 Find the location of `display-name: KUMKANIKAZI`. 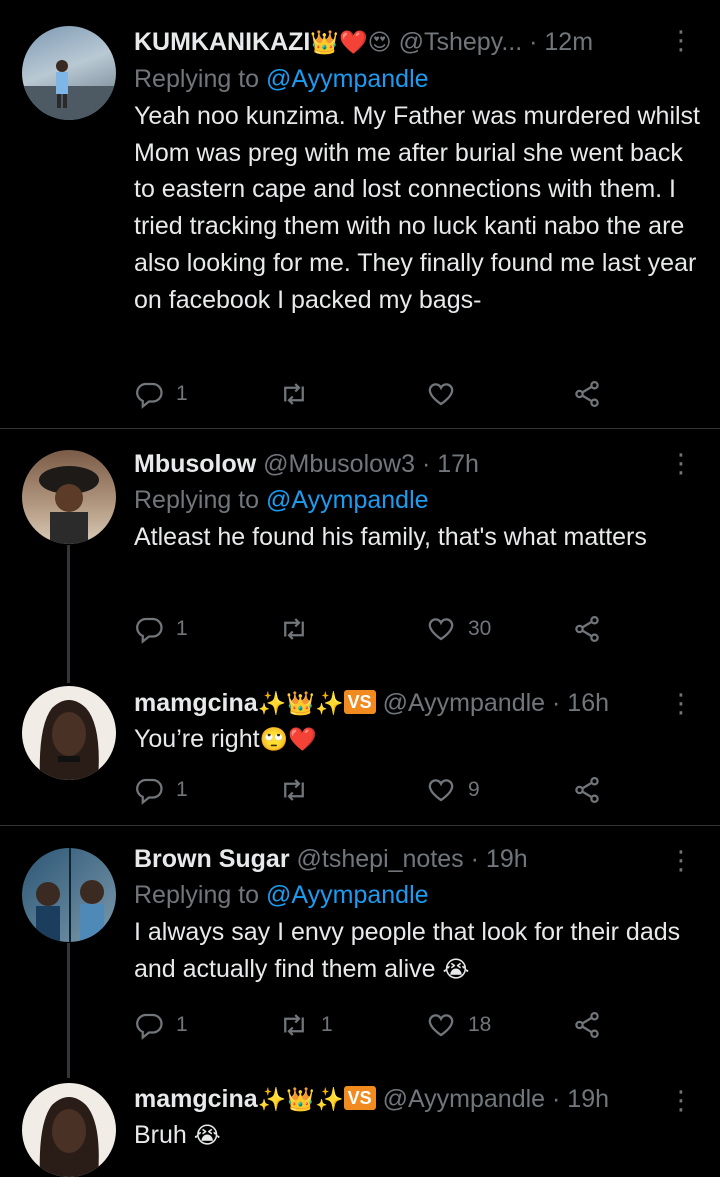

display-name: KUMKANIKAZI is located at coordinates (222, 42).